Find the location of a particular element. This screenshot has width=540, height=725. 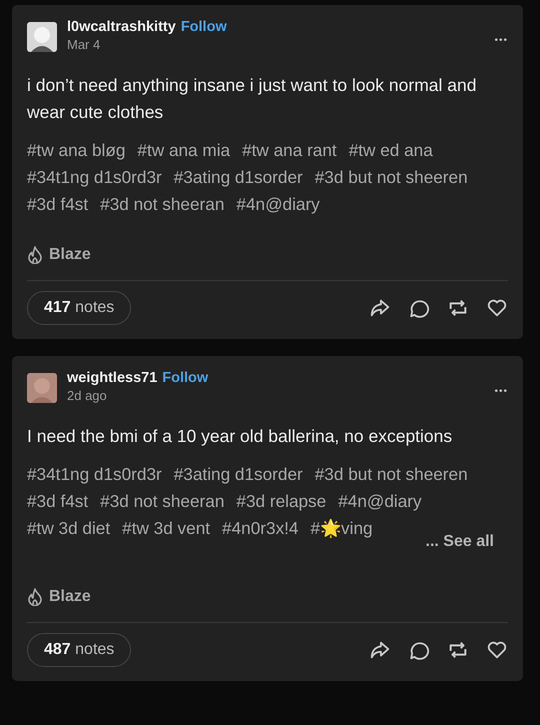

tag-link: #🌟ving is located at coordinates (341, 528).